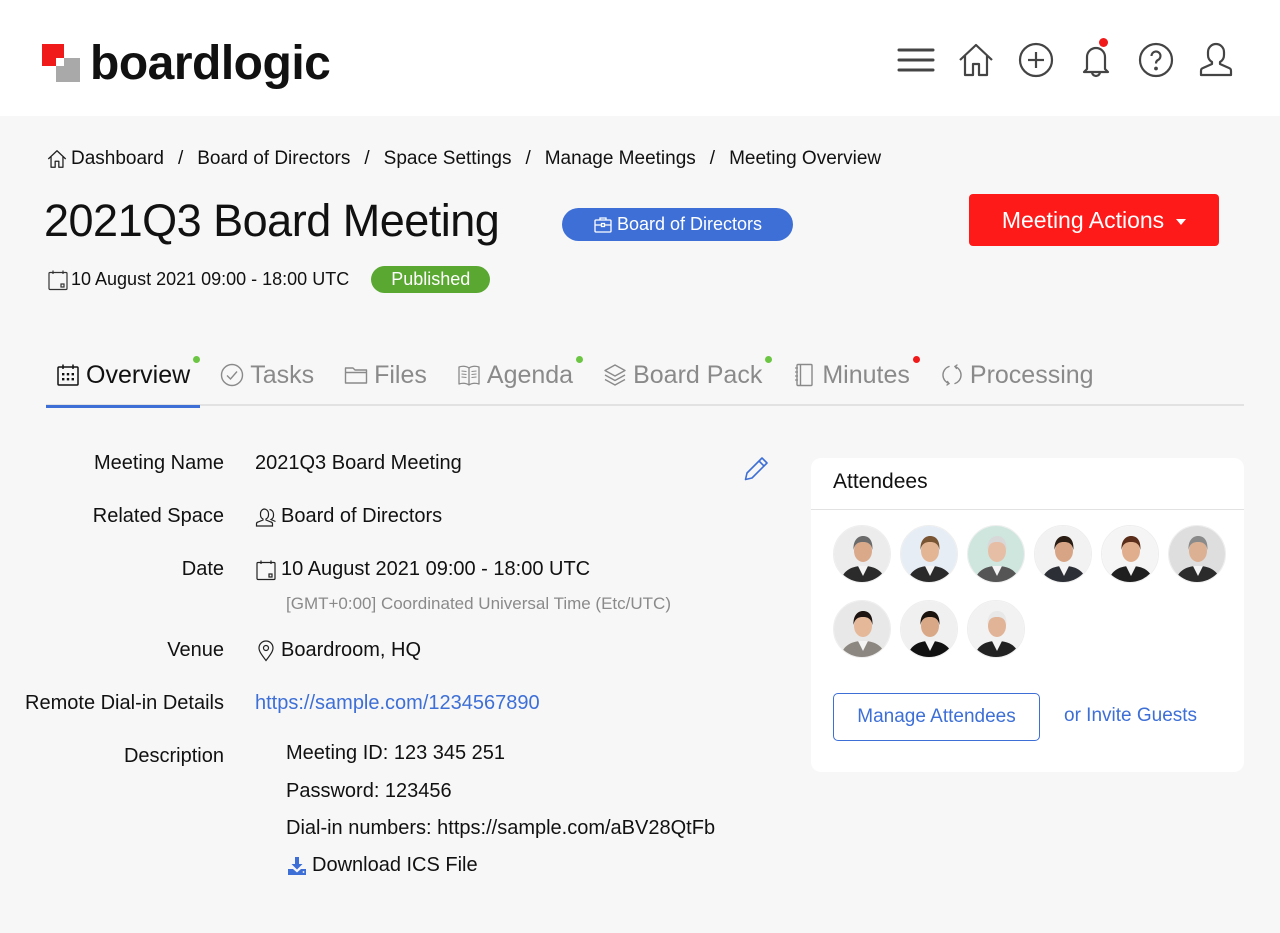 The image size is (1280, 933). Describe the element at coordinates (916, 60) in the screenshot. I see `menu-icon` at that location.